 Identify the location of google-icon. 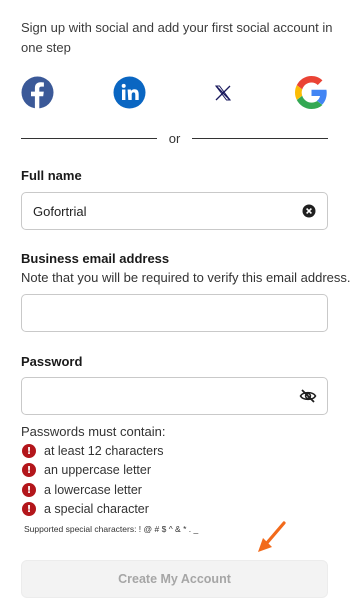
(311, 92).